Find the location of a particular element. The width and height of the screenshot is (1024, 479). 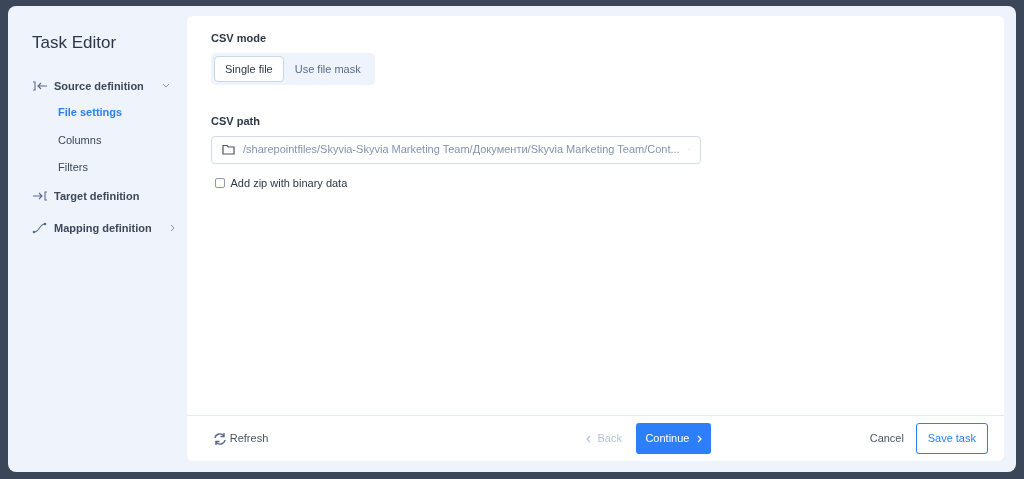

cancel-button: Cancel is located at coordinates (886, 438).